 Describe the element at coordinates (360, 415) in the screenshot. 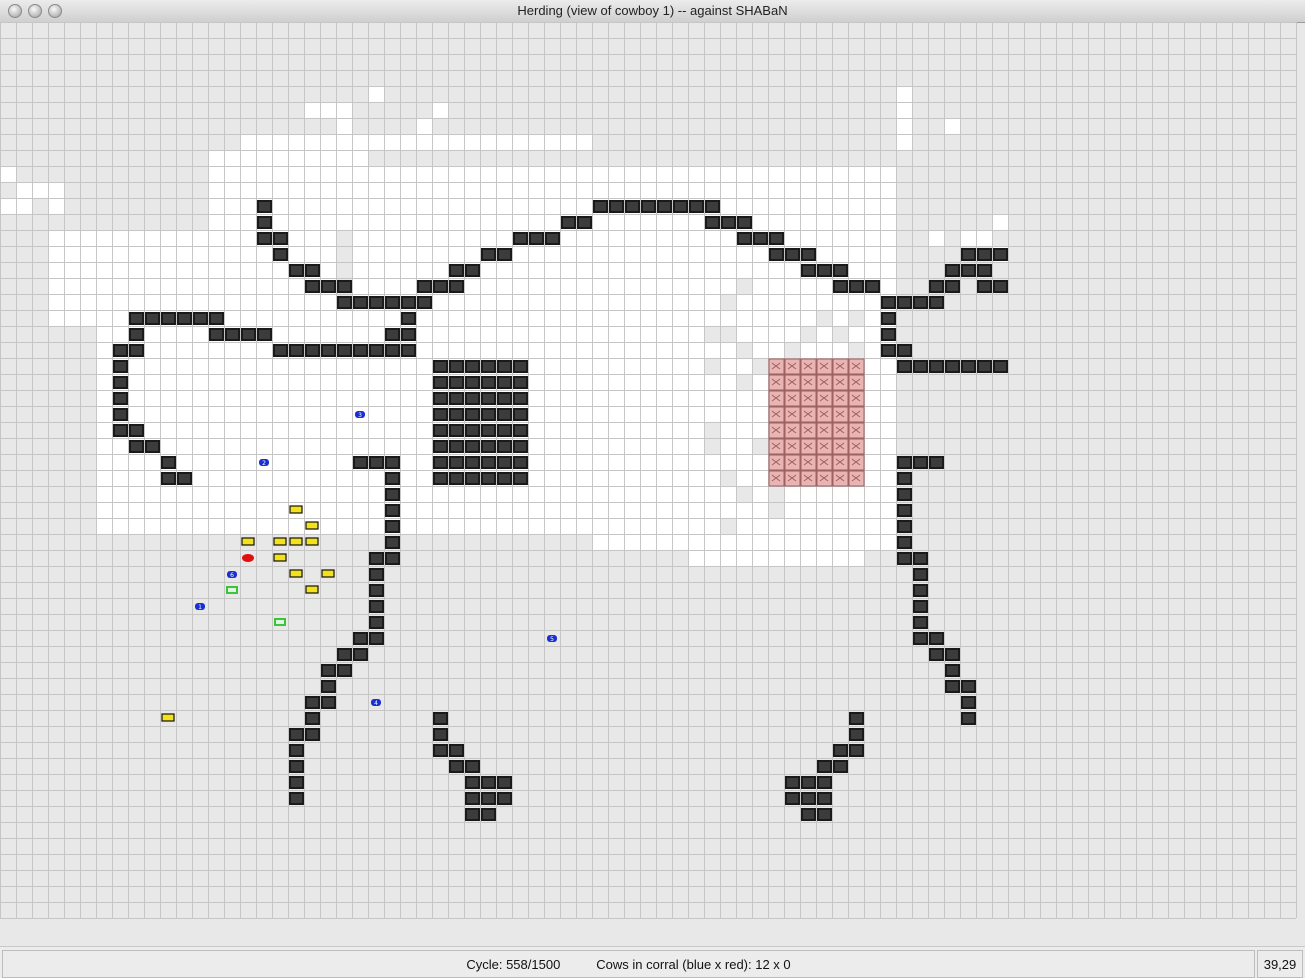

I see `cowboy-number: 3` at that location.